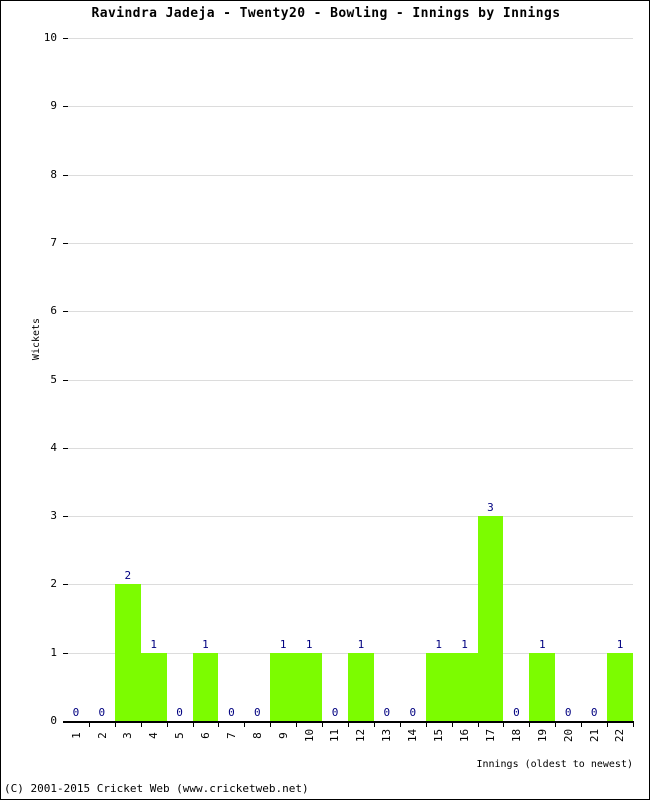 The image size is (650, 800). What do you see at coordinates (180, 735) in the screenshot?
I see `x-tick-label-text: 5` at bounding box center [180, 735].